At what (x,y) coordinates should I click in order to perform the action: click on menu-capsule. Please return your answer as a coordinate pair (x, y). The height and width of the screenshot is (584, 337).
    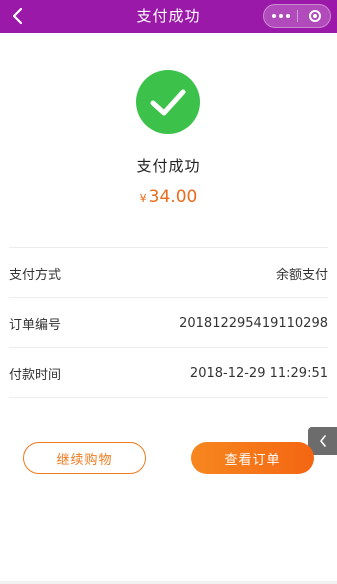
    Looking at the image, I should click on (297, 16).